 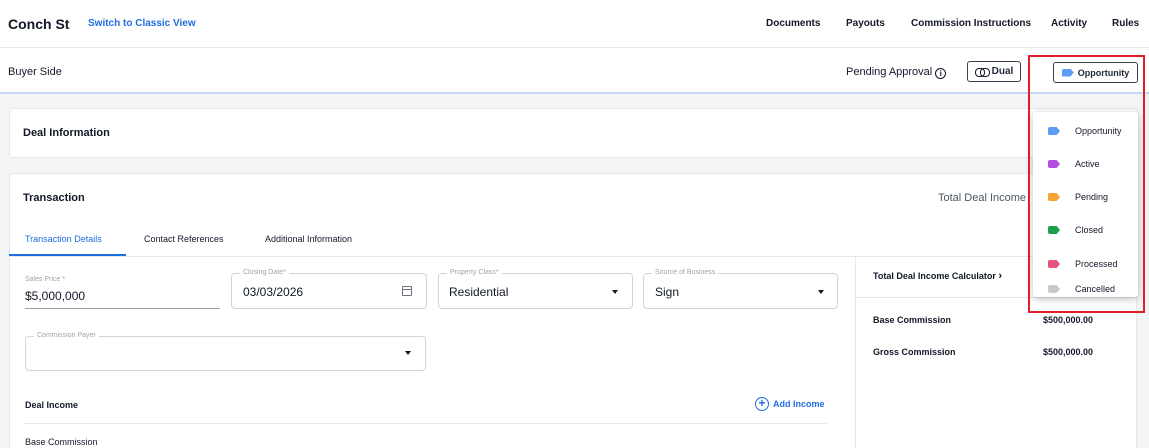 What do you see at coordinates (184, 239) in the screenshot?
I see `tab-contact-references: Contact References` at bounding box center [184, 239].